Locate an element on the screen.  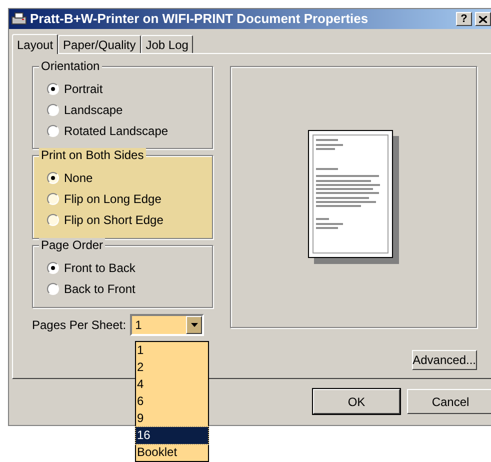
group-title: Page Order is located at coordinates (72, 245).